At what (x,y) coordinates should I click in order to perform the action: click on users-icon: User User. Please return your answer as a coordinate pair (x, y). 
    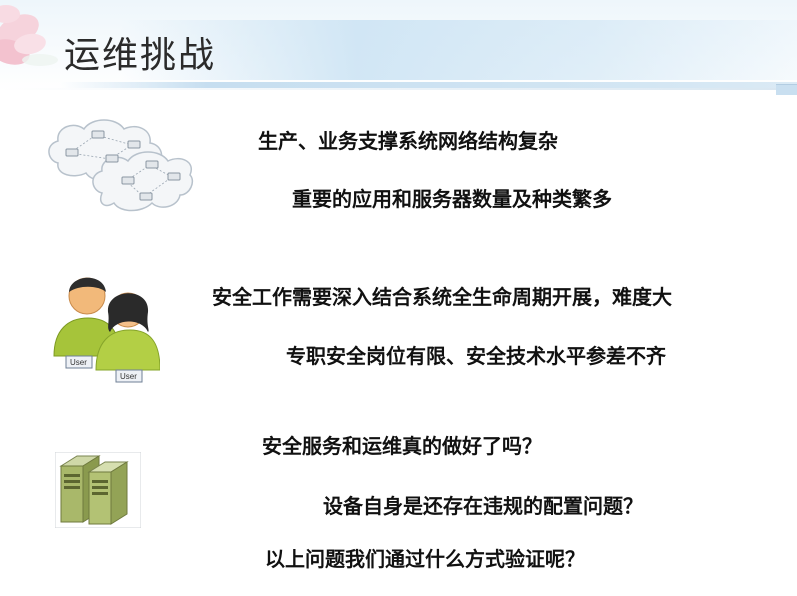
    Looking at the image, I should click on (106, 330).